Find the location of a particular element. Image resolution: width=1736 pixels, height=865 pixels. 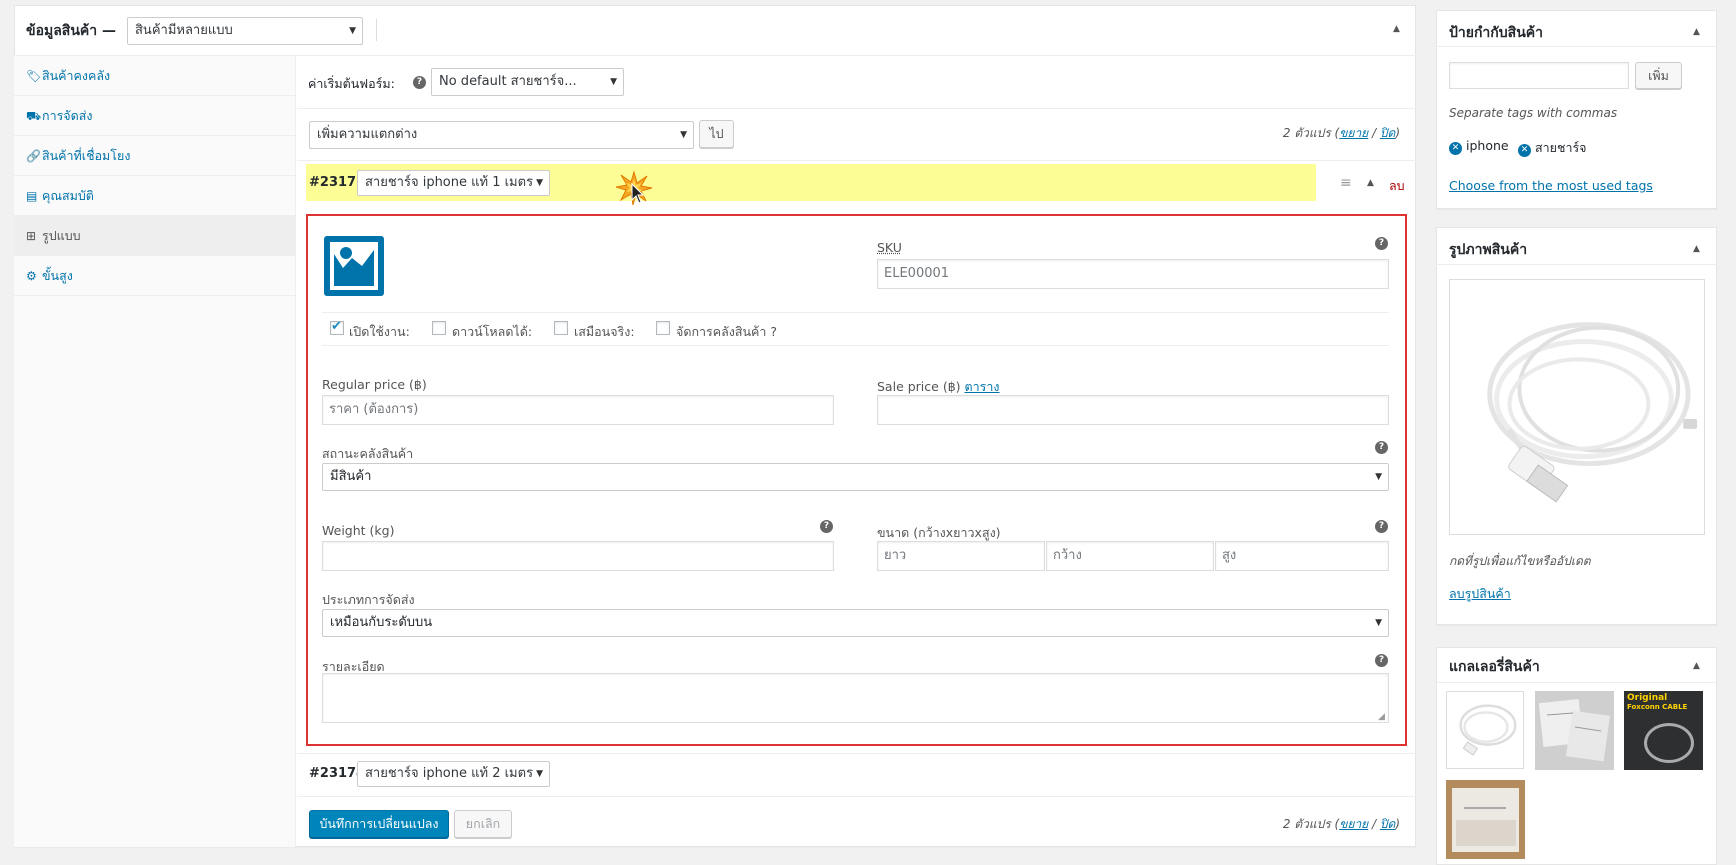

regular-price-label: Regular price (฿) is located at coordinates (374, 384).